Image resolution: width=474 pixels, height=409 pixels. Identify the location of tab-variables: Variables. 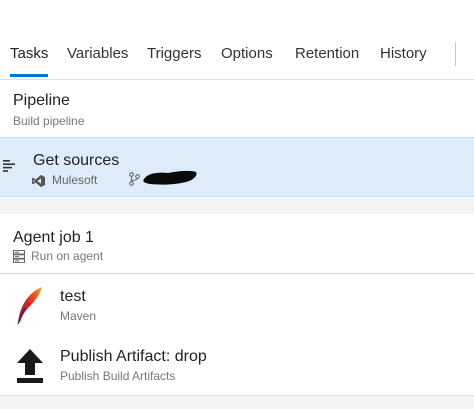
(97, 53).